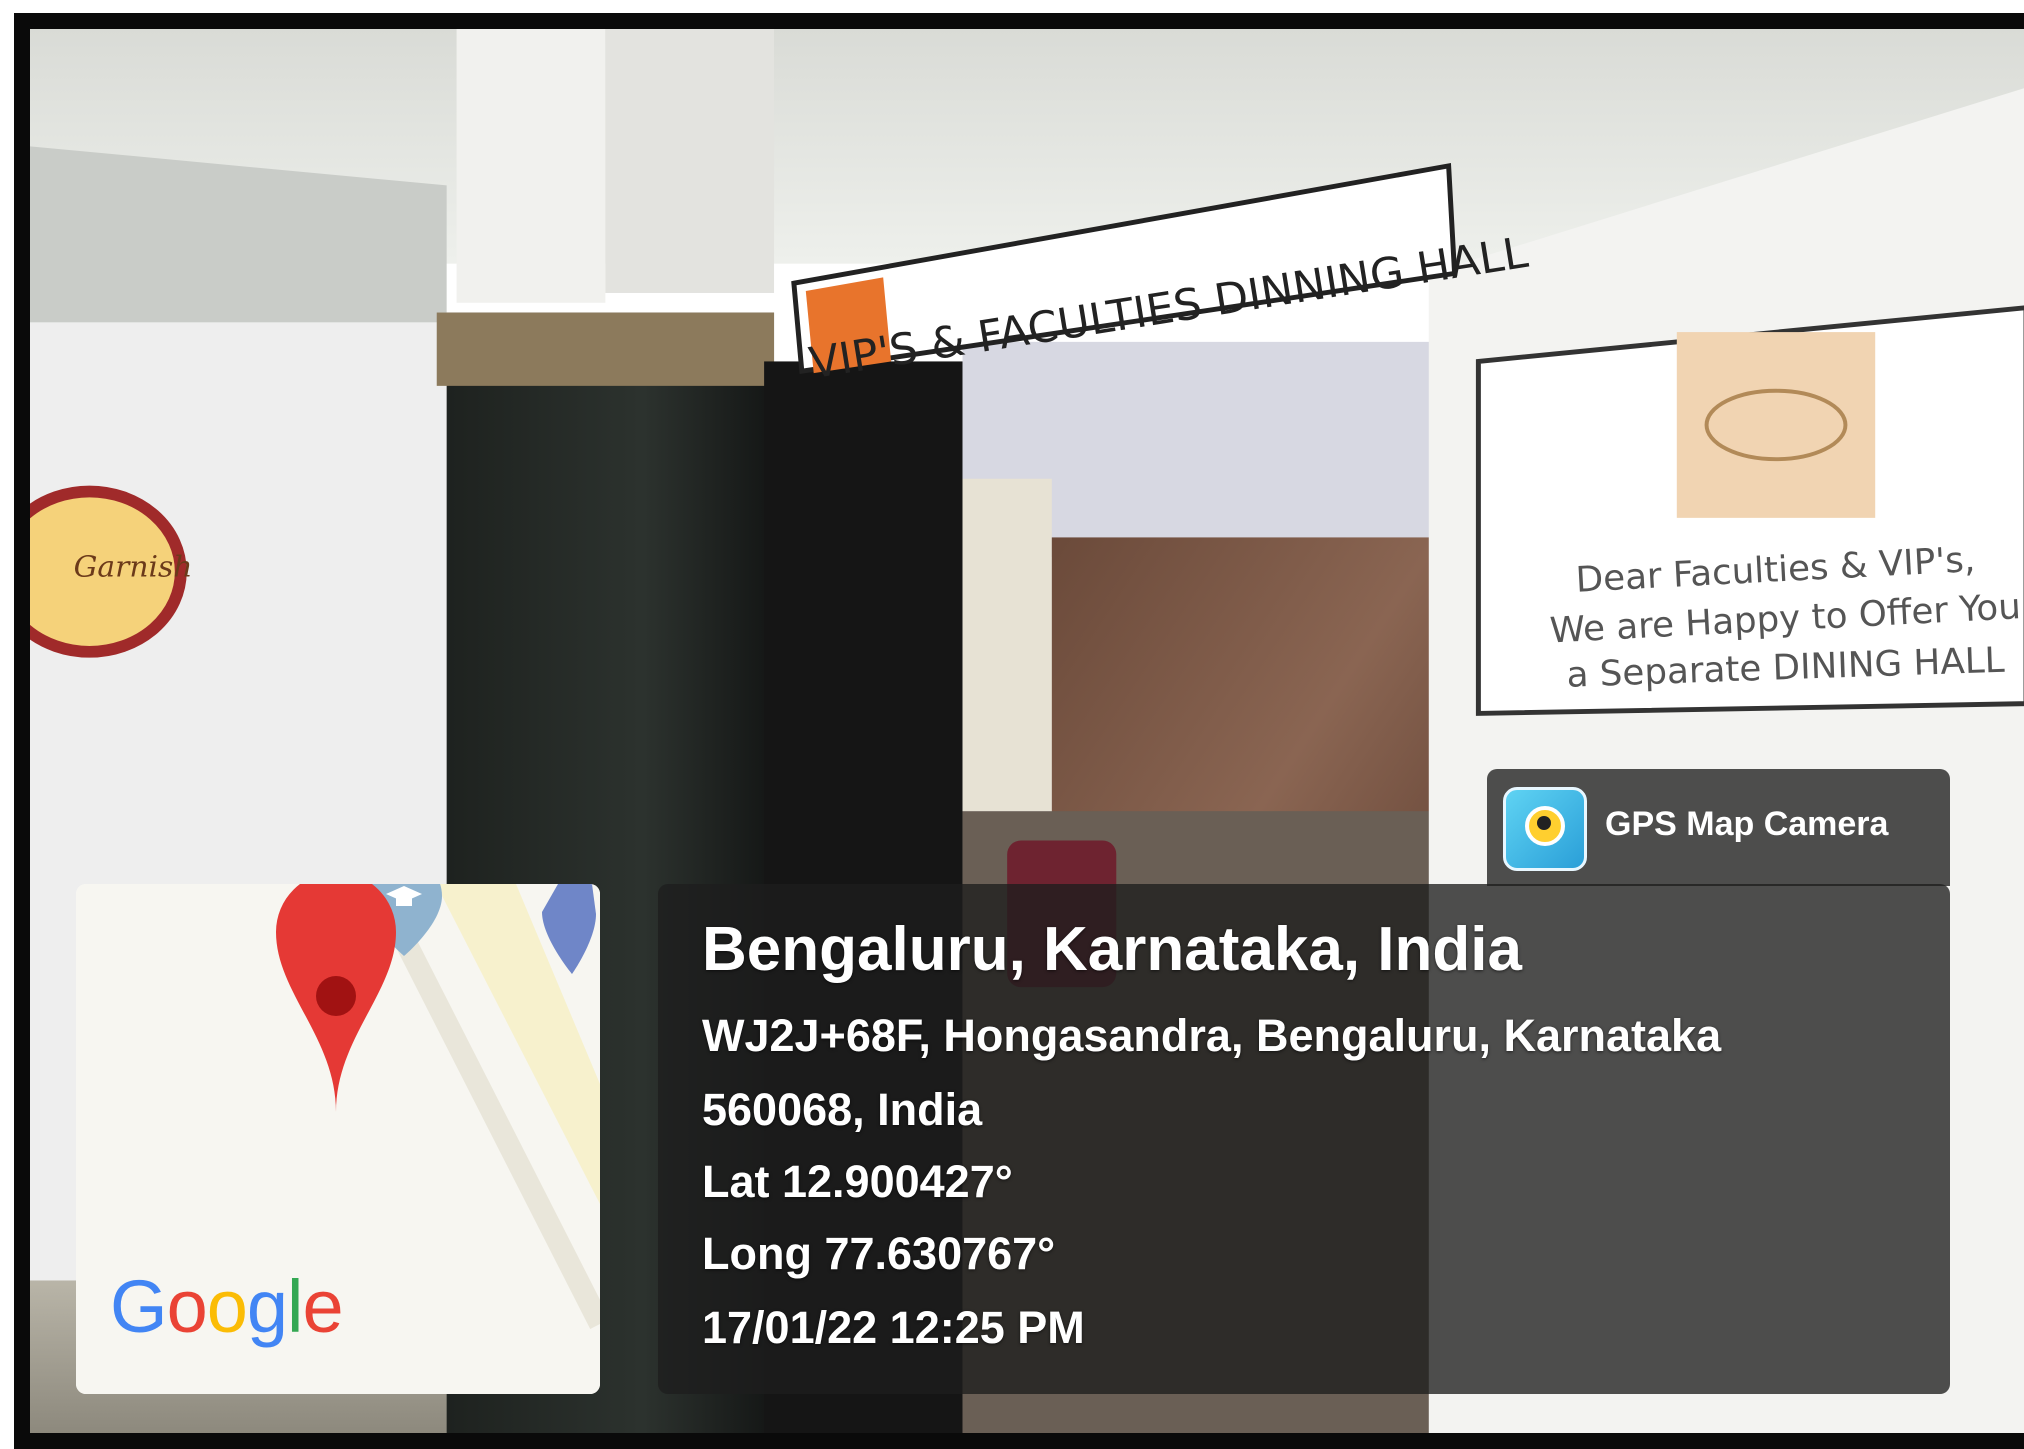 The image size is (2024, 1449). I want to click on gps-map-camera-badge: GPS Map Camera, so click(1718, 827).